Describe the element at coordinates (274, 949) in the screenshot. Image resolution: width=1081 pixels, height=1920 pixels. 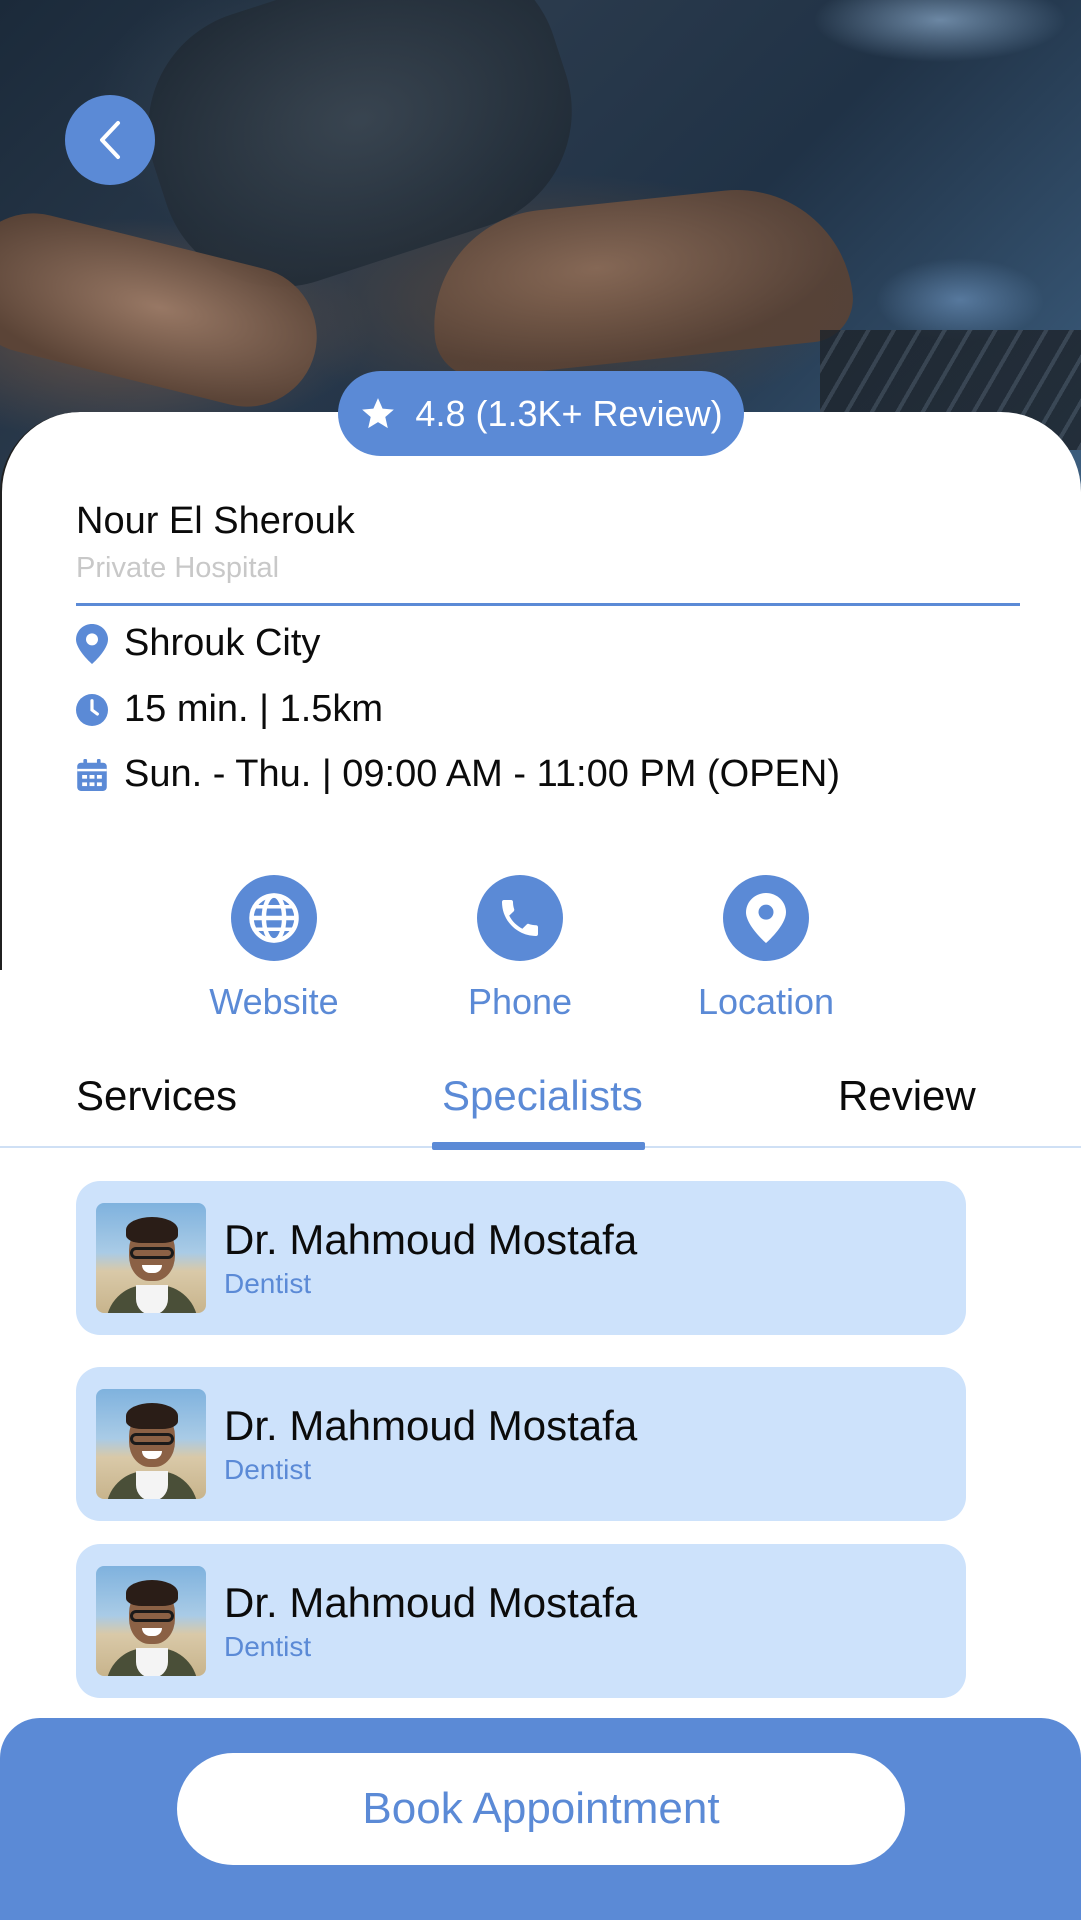
I see `website-button: Website` at that location.